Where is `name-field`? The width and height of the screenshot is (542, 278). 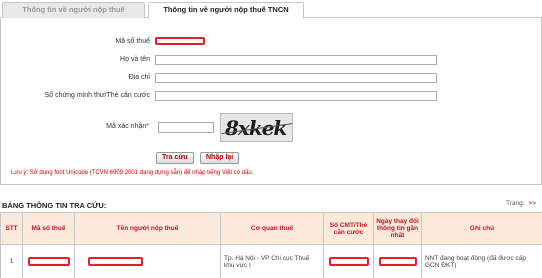 name-field is located at coordinates (296, 60).